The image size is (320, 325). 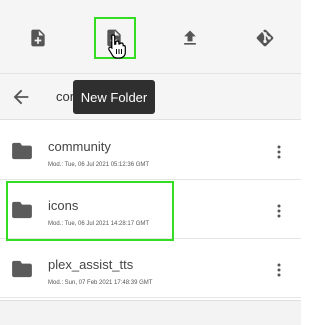 What do you see at coordinates (117, 46) in the screenshot?
I see `hand-cursor-icon` at bounding box center [117, 46].